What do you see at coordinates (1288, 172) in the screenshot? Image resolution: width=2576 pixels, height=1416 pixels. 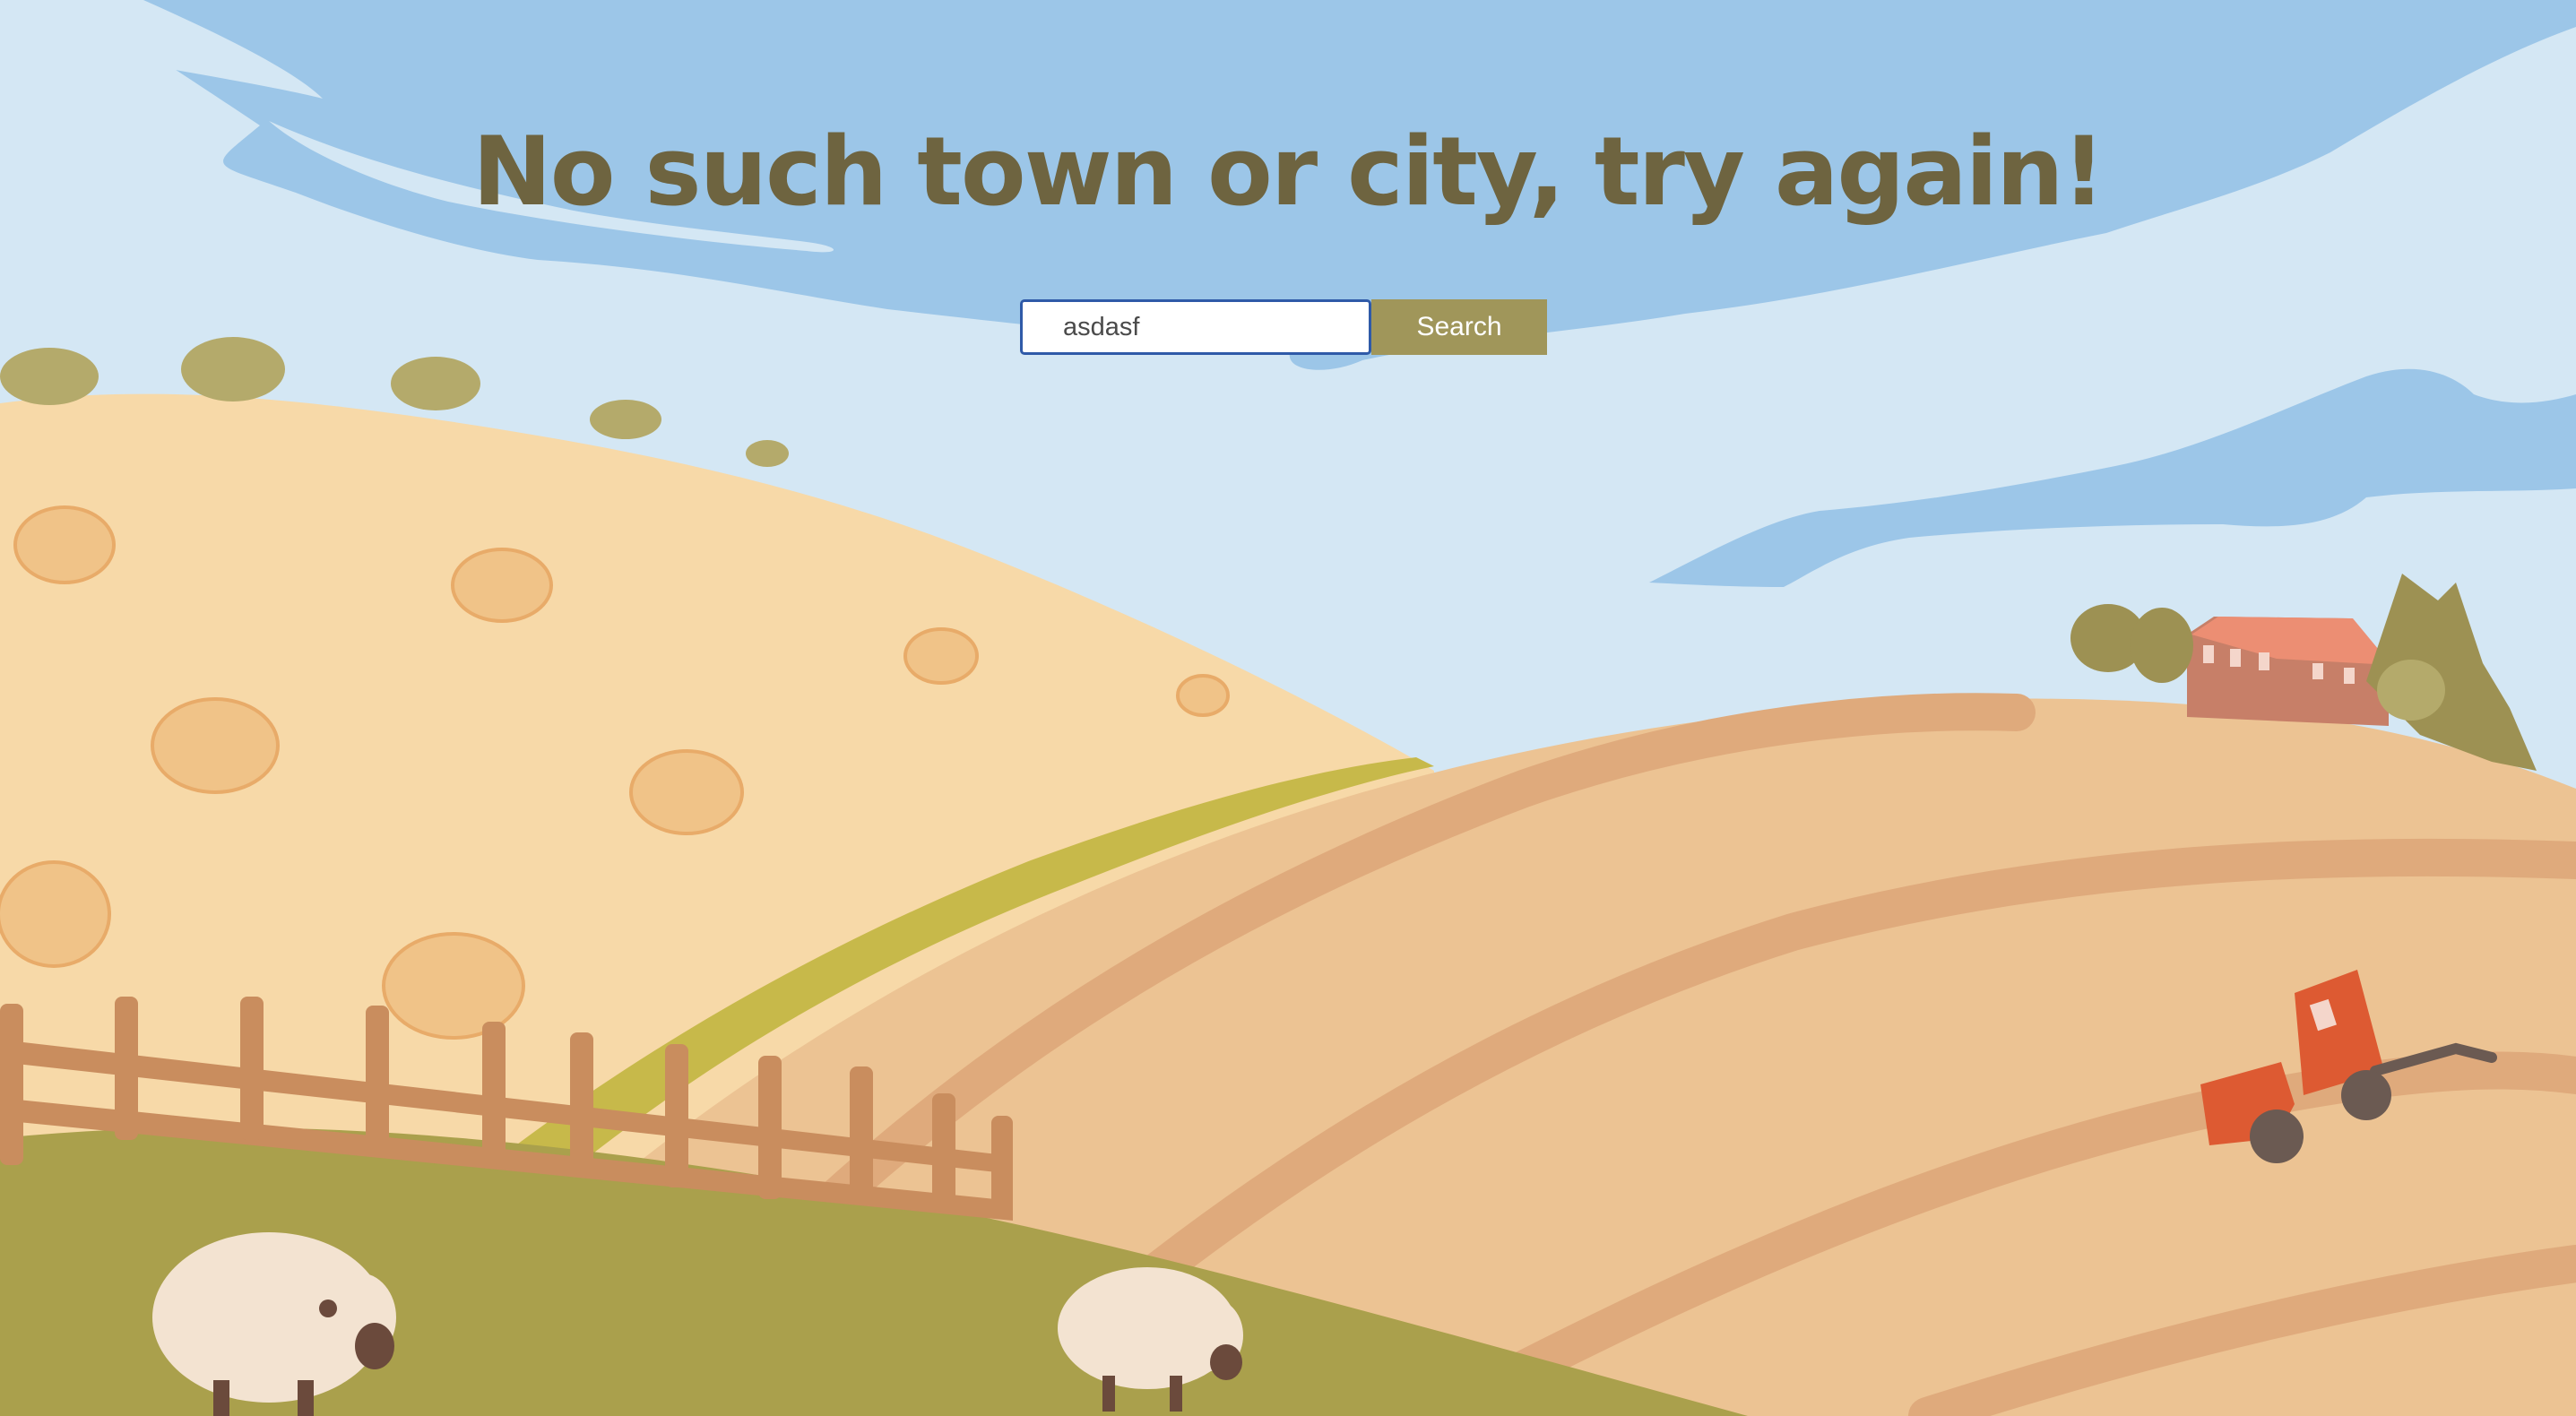 I see `page-title: No such town or city, try again!` at bounding box center [1288, 172].